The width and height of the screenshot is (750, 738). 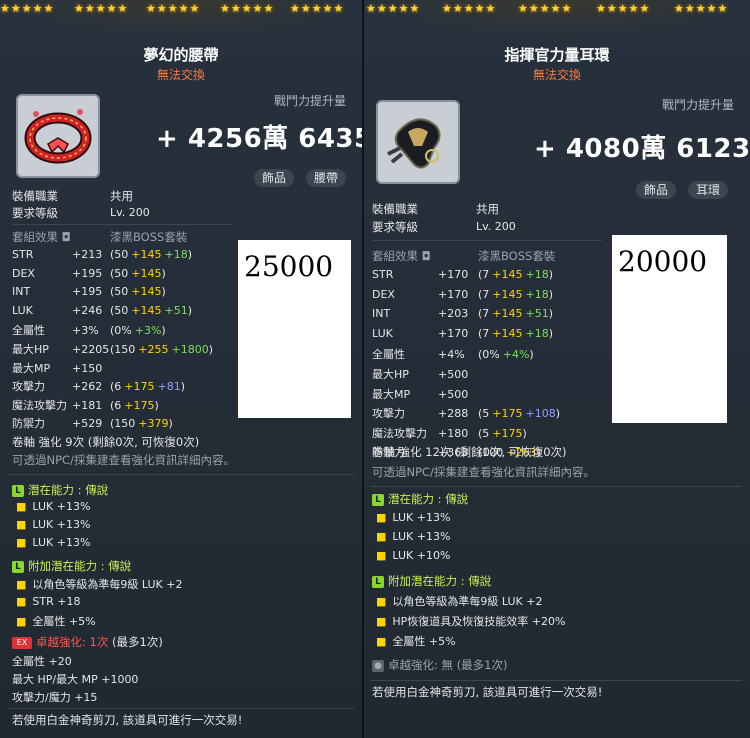 What do you see at coordinates (462, 294) in the screenshot?
I see `stat-row: DEX +170 (7 +145 +18)` at bounding box center [462, 294].